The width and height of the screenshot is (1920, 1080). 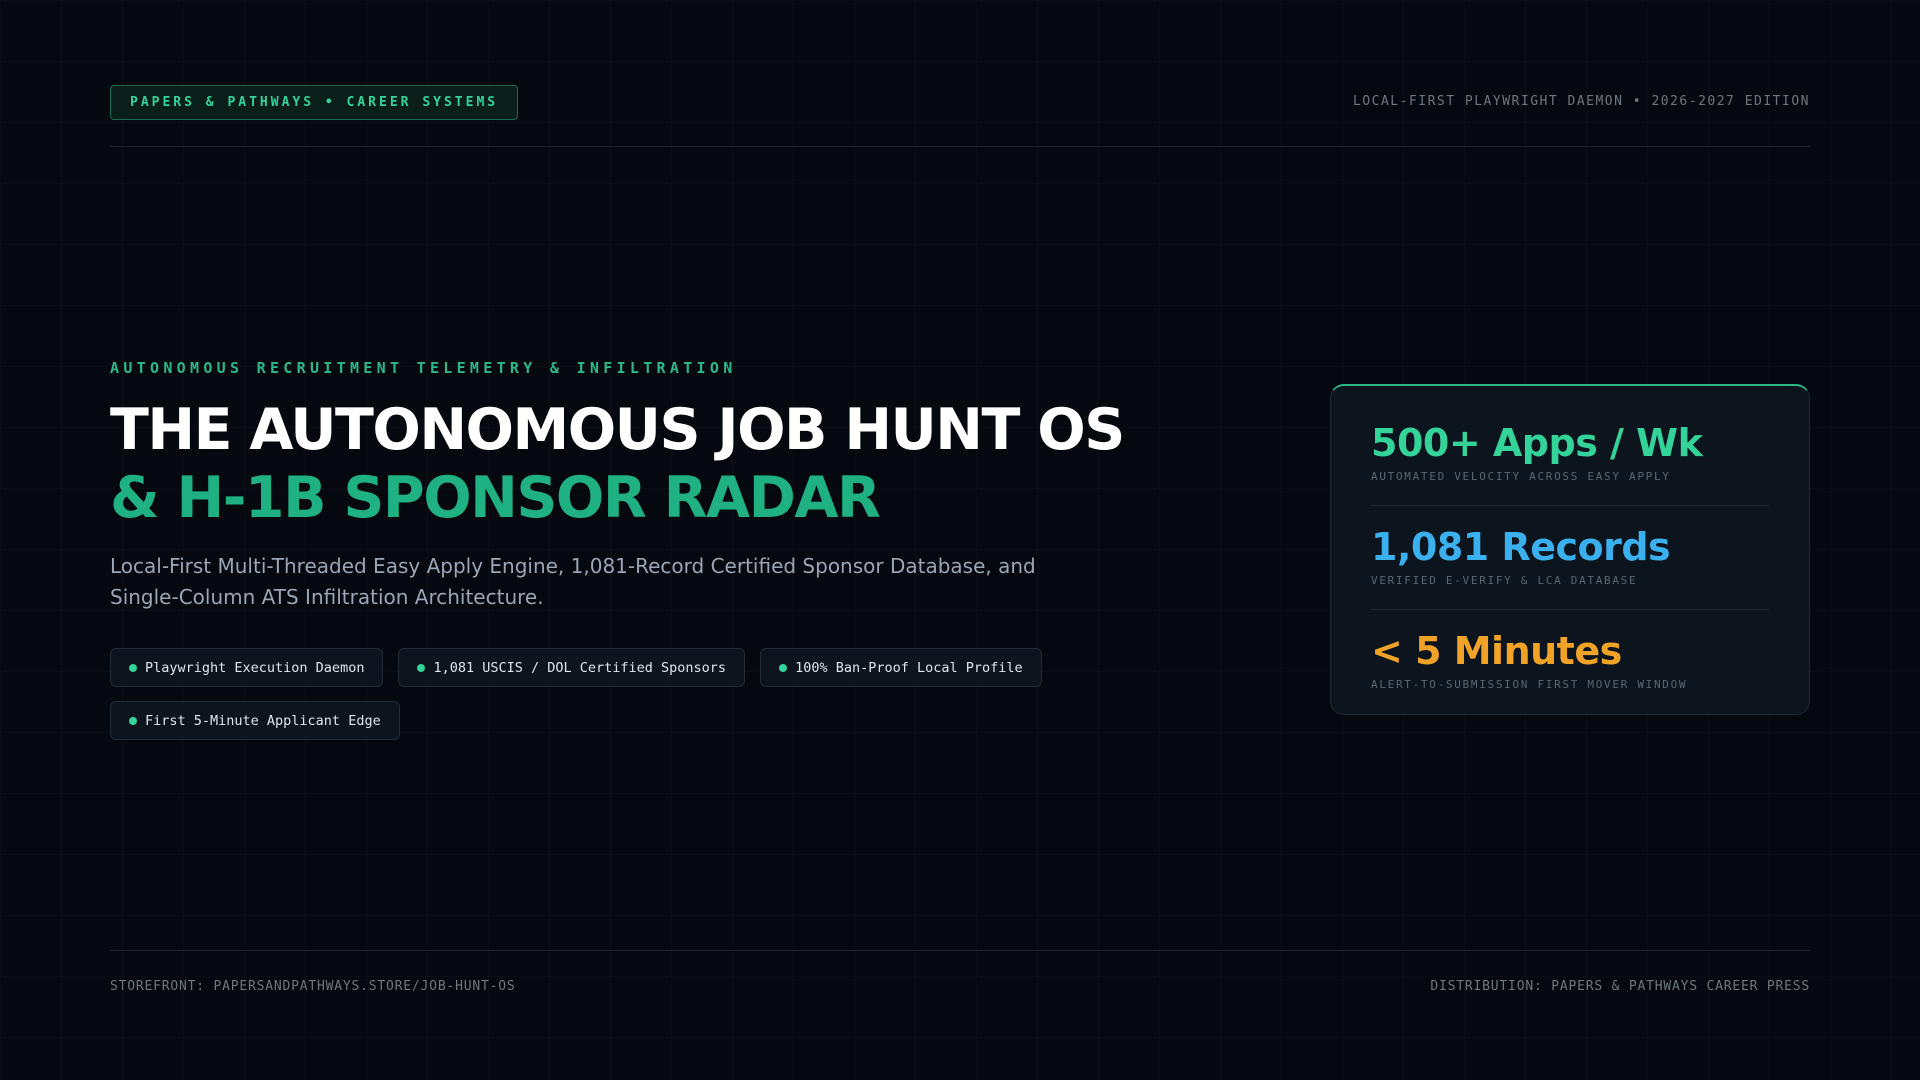 What do you see at coordinates (263, 720) in the screenshot?
I see `feature-chip-label: First 5-Minute Applicant Edge` at bounding box center [263, 720].